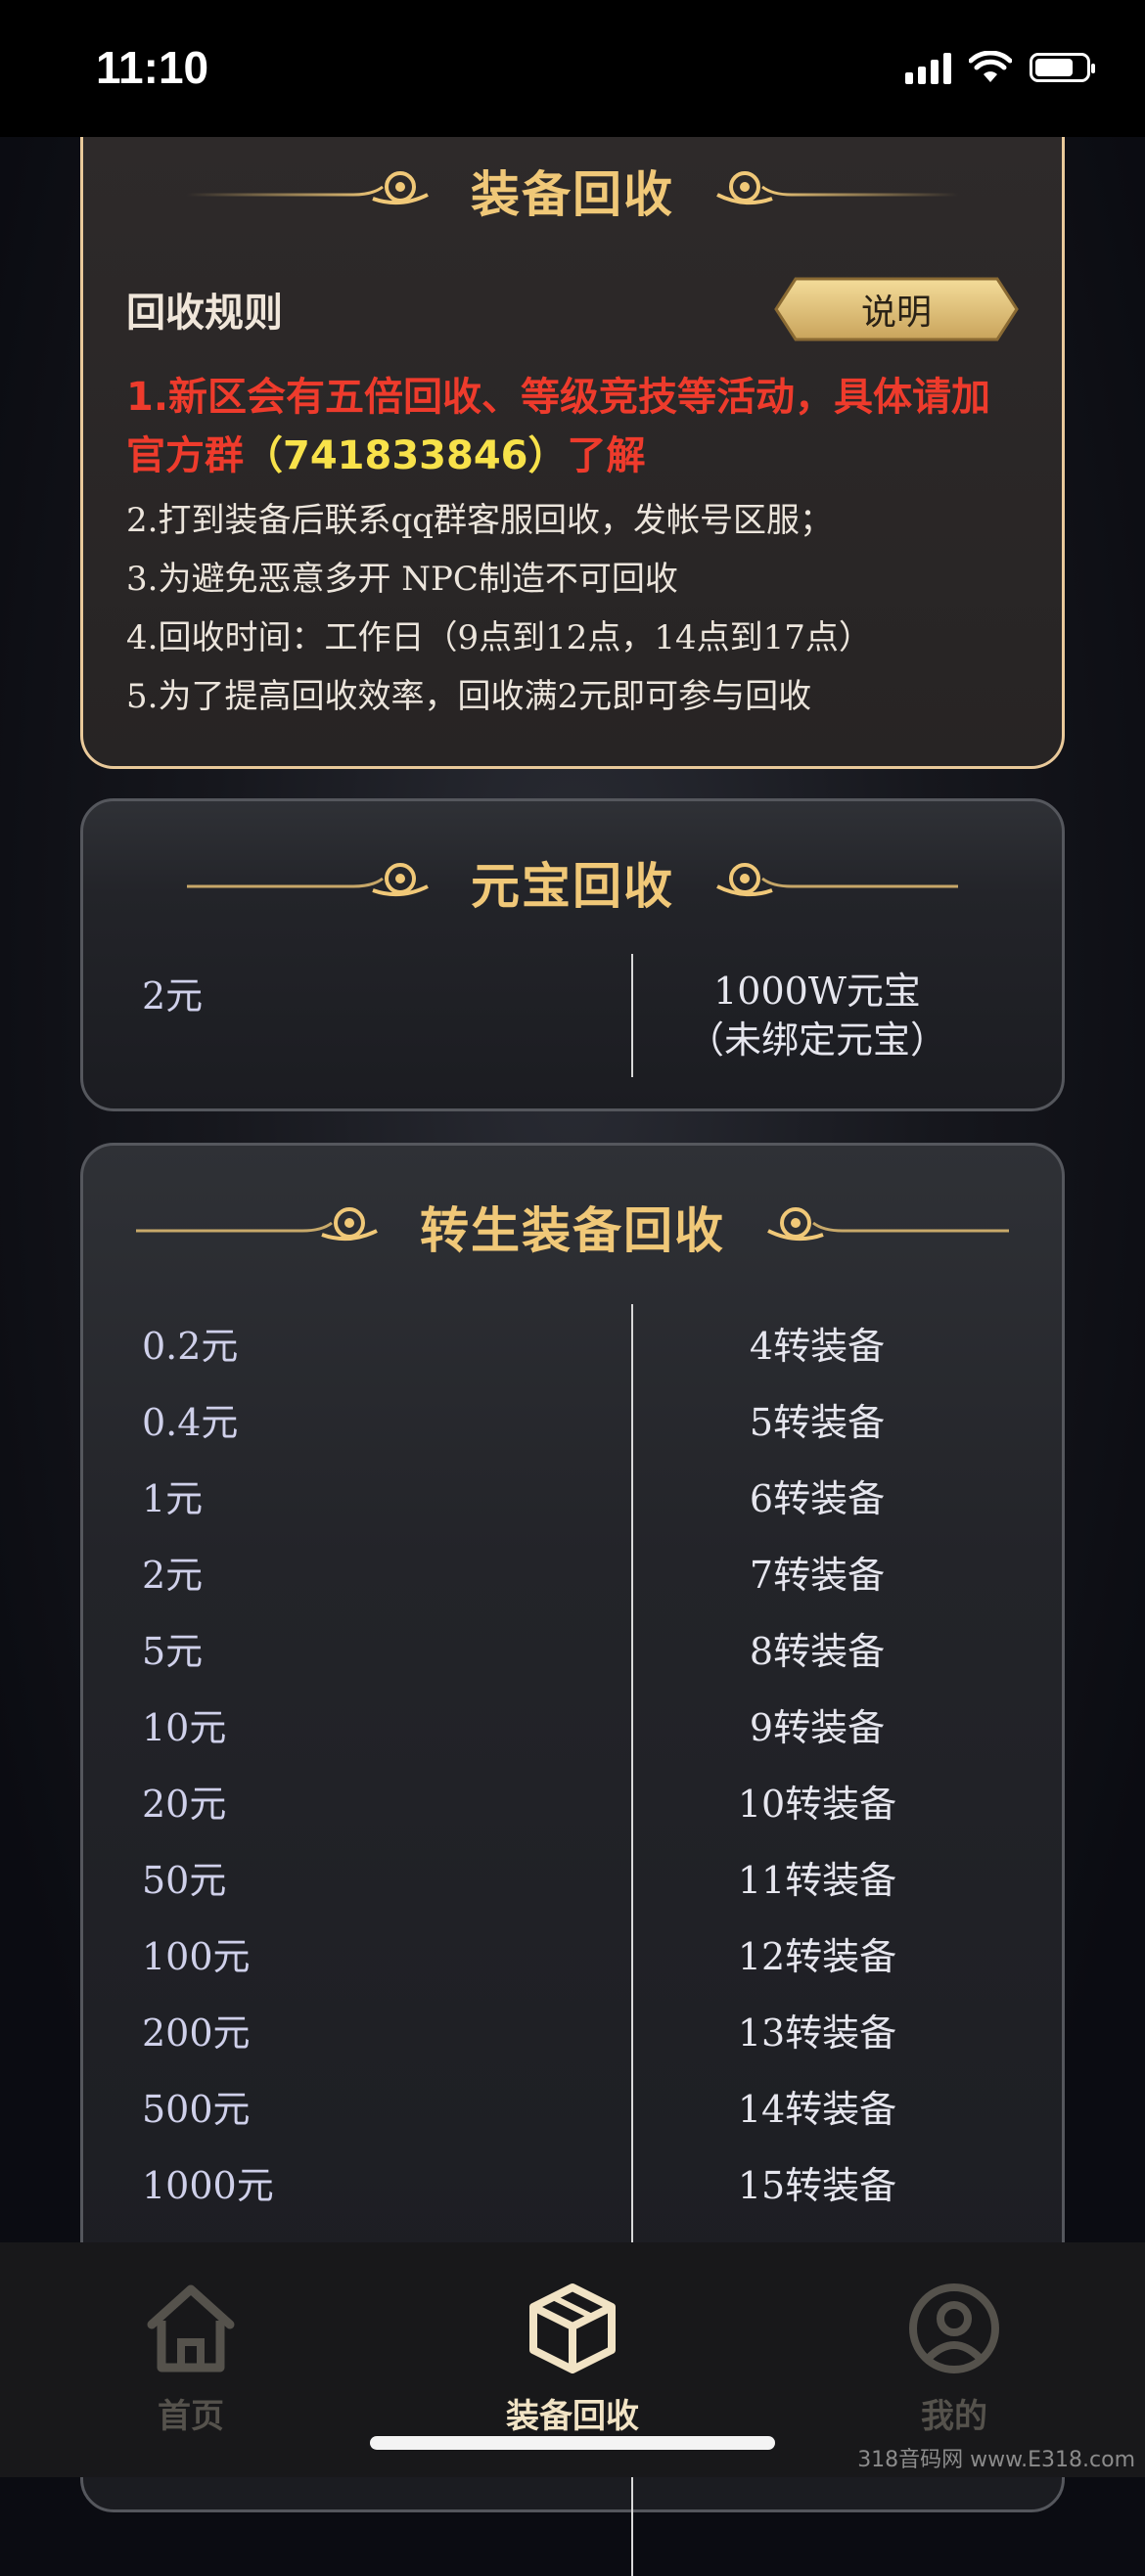  What do you see at coordinates (572, 309) in the screenshot?
I see `rules-head: 回收规则 说明` at bounding box center [572, 309].